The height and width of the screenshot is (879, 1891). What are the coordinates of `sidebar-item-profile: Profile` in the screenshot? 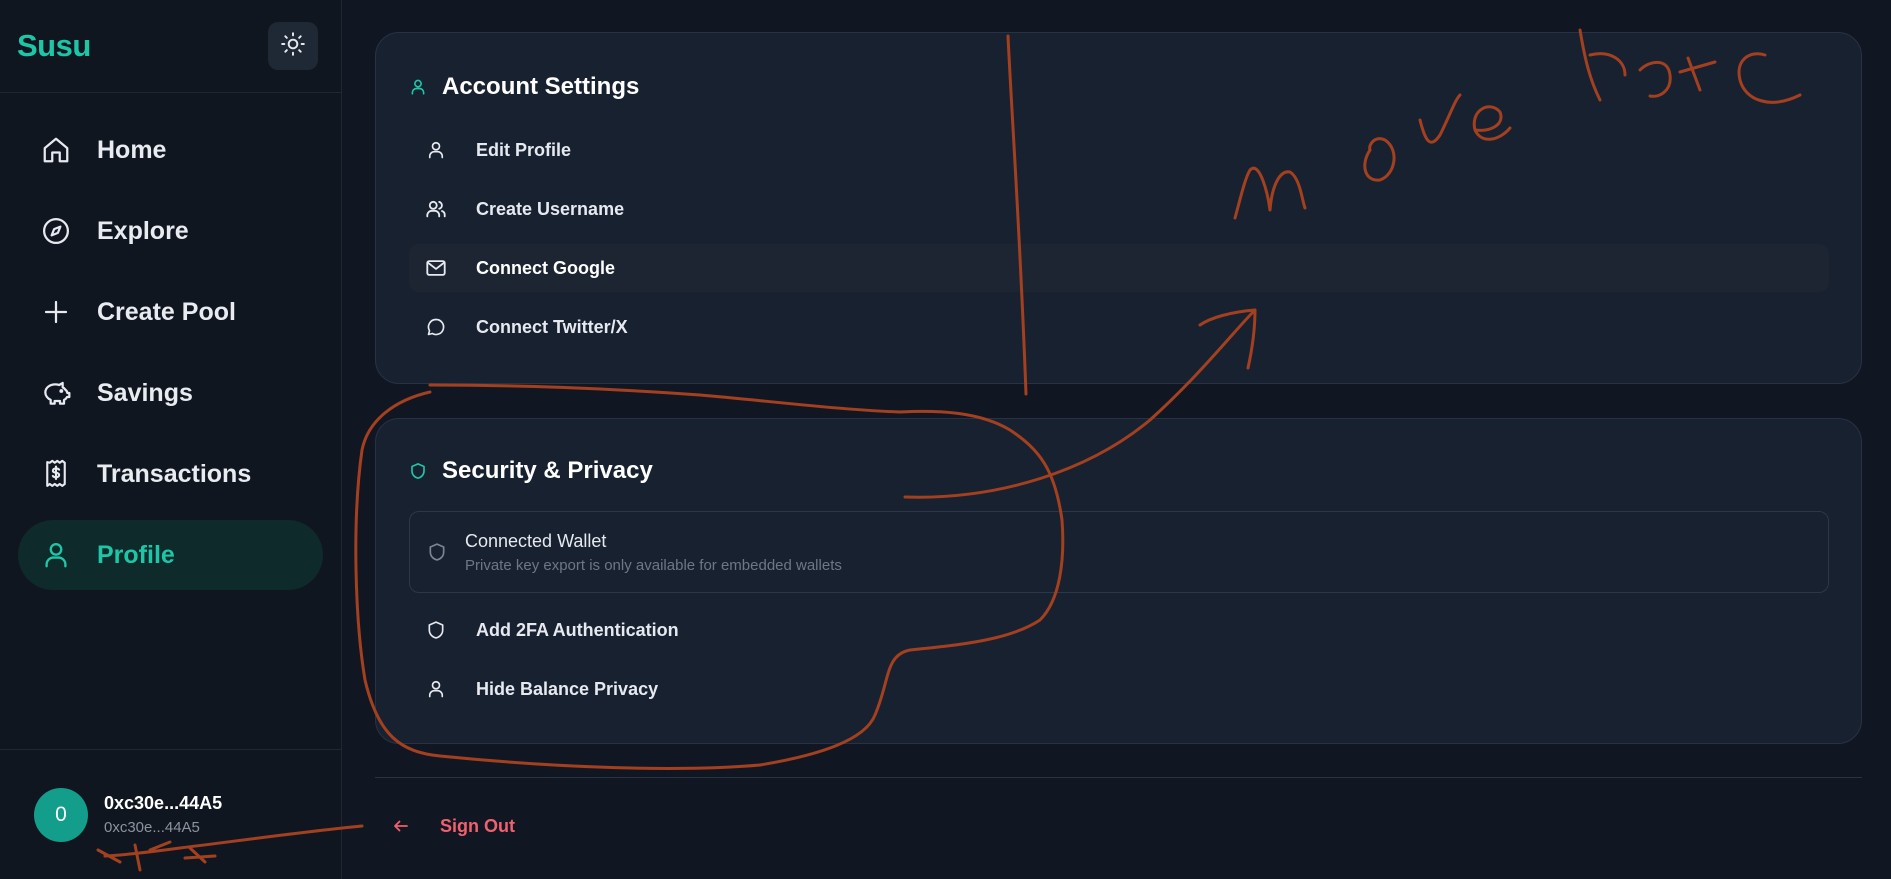 It's located at (170, 555).